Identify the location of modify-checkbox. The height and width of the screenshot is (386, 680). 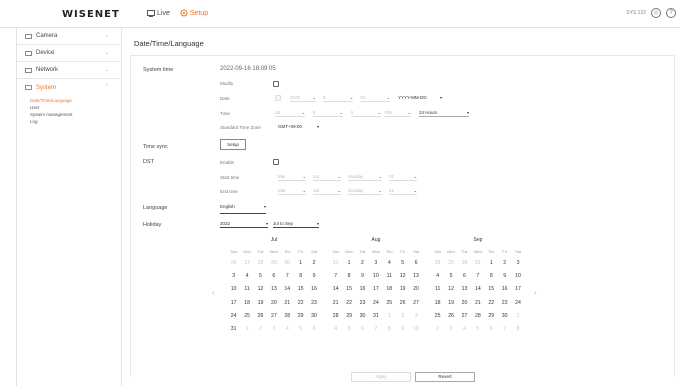
(276, 84).